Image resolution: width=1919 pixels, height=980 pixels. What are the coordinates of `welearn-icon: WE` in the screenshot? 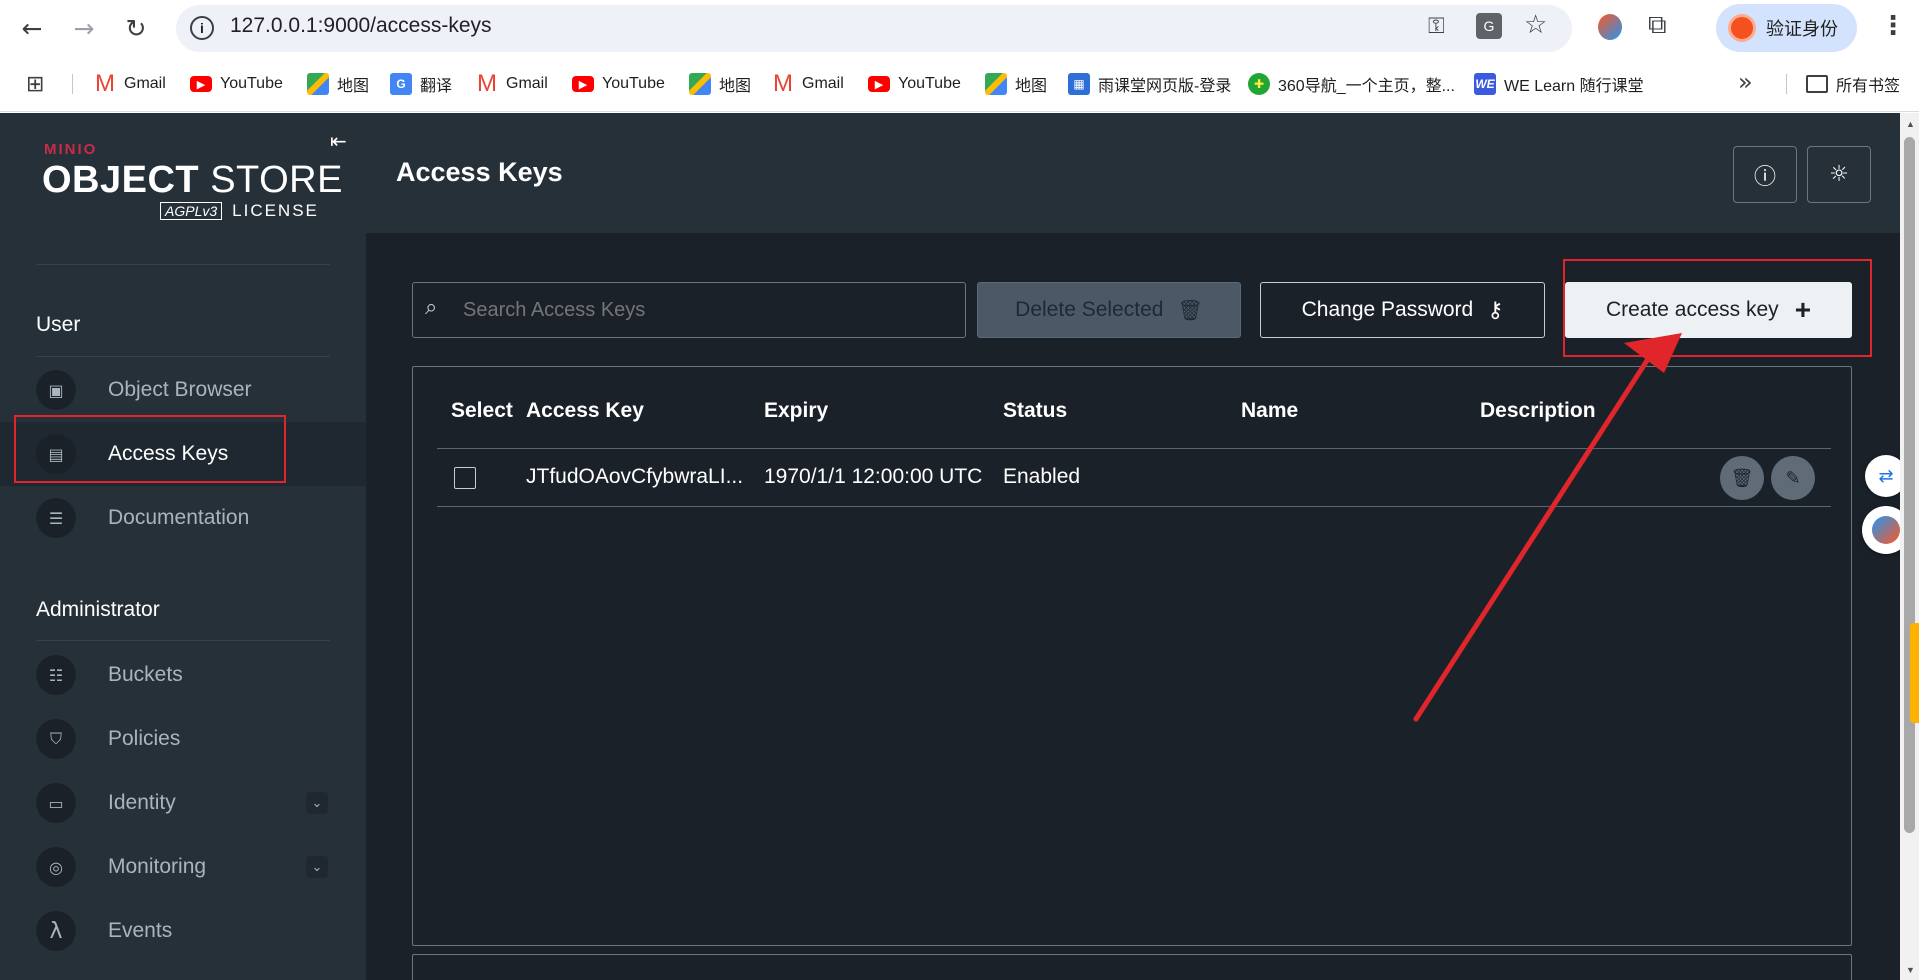 It's located at (1485, 84).